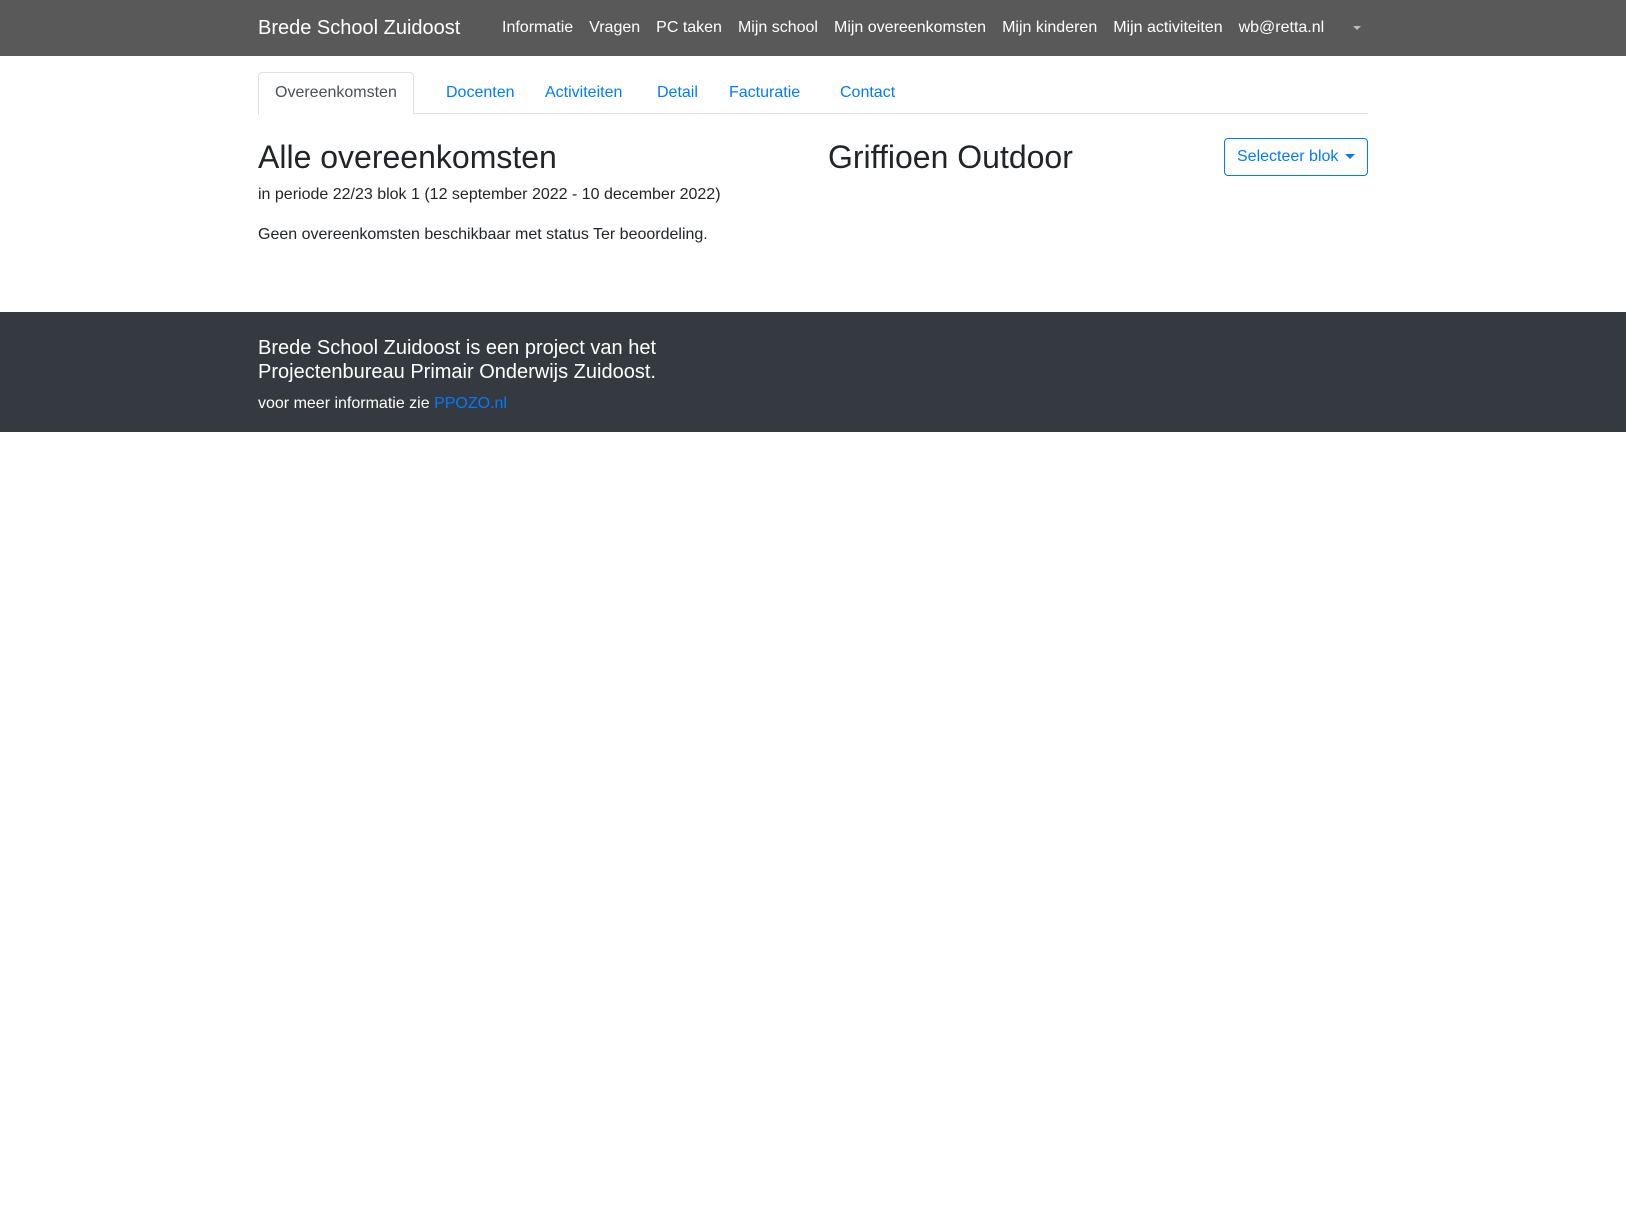  What do you see at coordinates (910, 28) in the screenshot?
I see `nav-item-mijn-overeenkomsten: Mijn overeenkomsten` at bounding box center [910, 28].